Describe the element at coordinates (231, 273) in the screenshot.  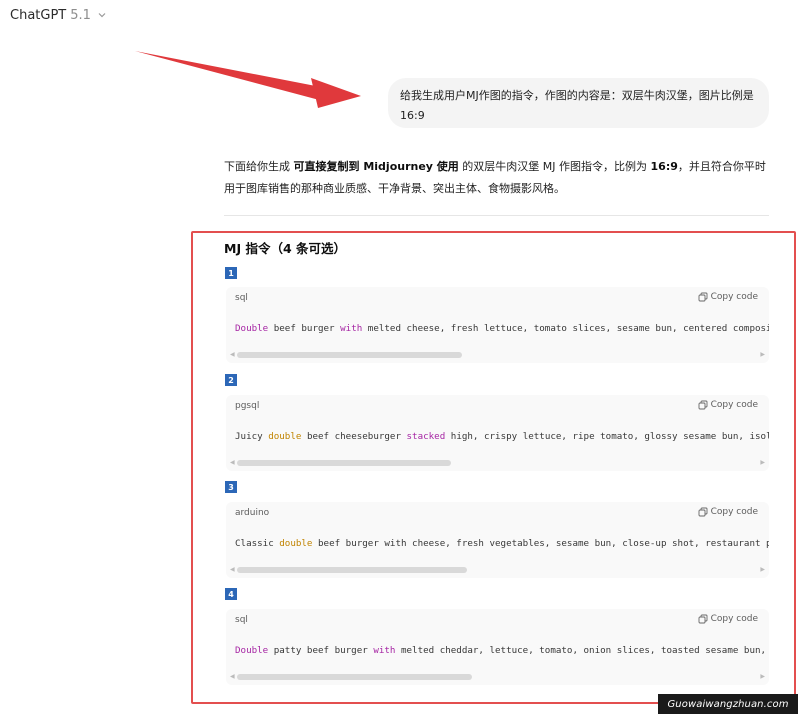
I see `number-badge: 1` at that location.